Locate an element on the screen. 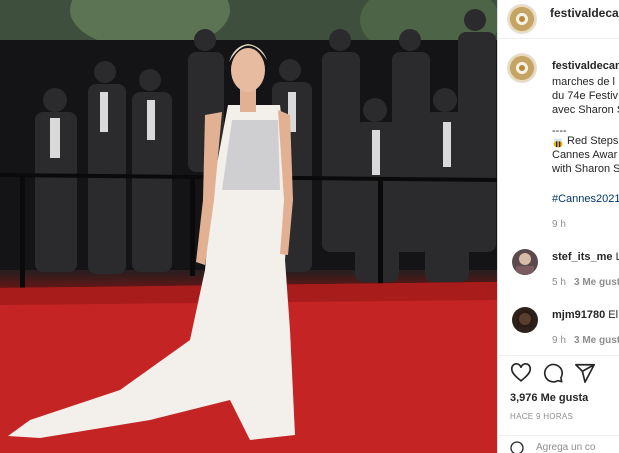  comment-username-text: mjm91780 is located at coordinates (578, 315).